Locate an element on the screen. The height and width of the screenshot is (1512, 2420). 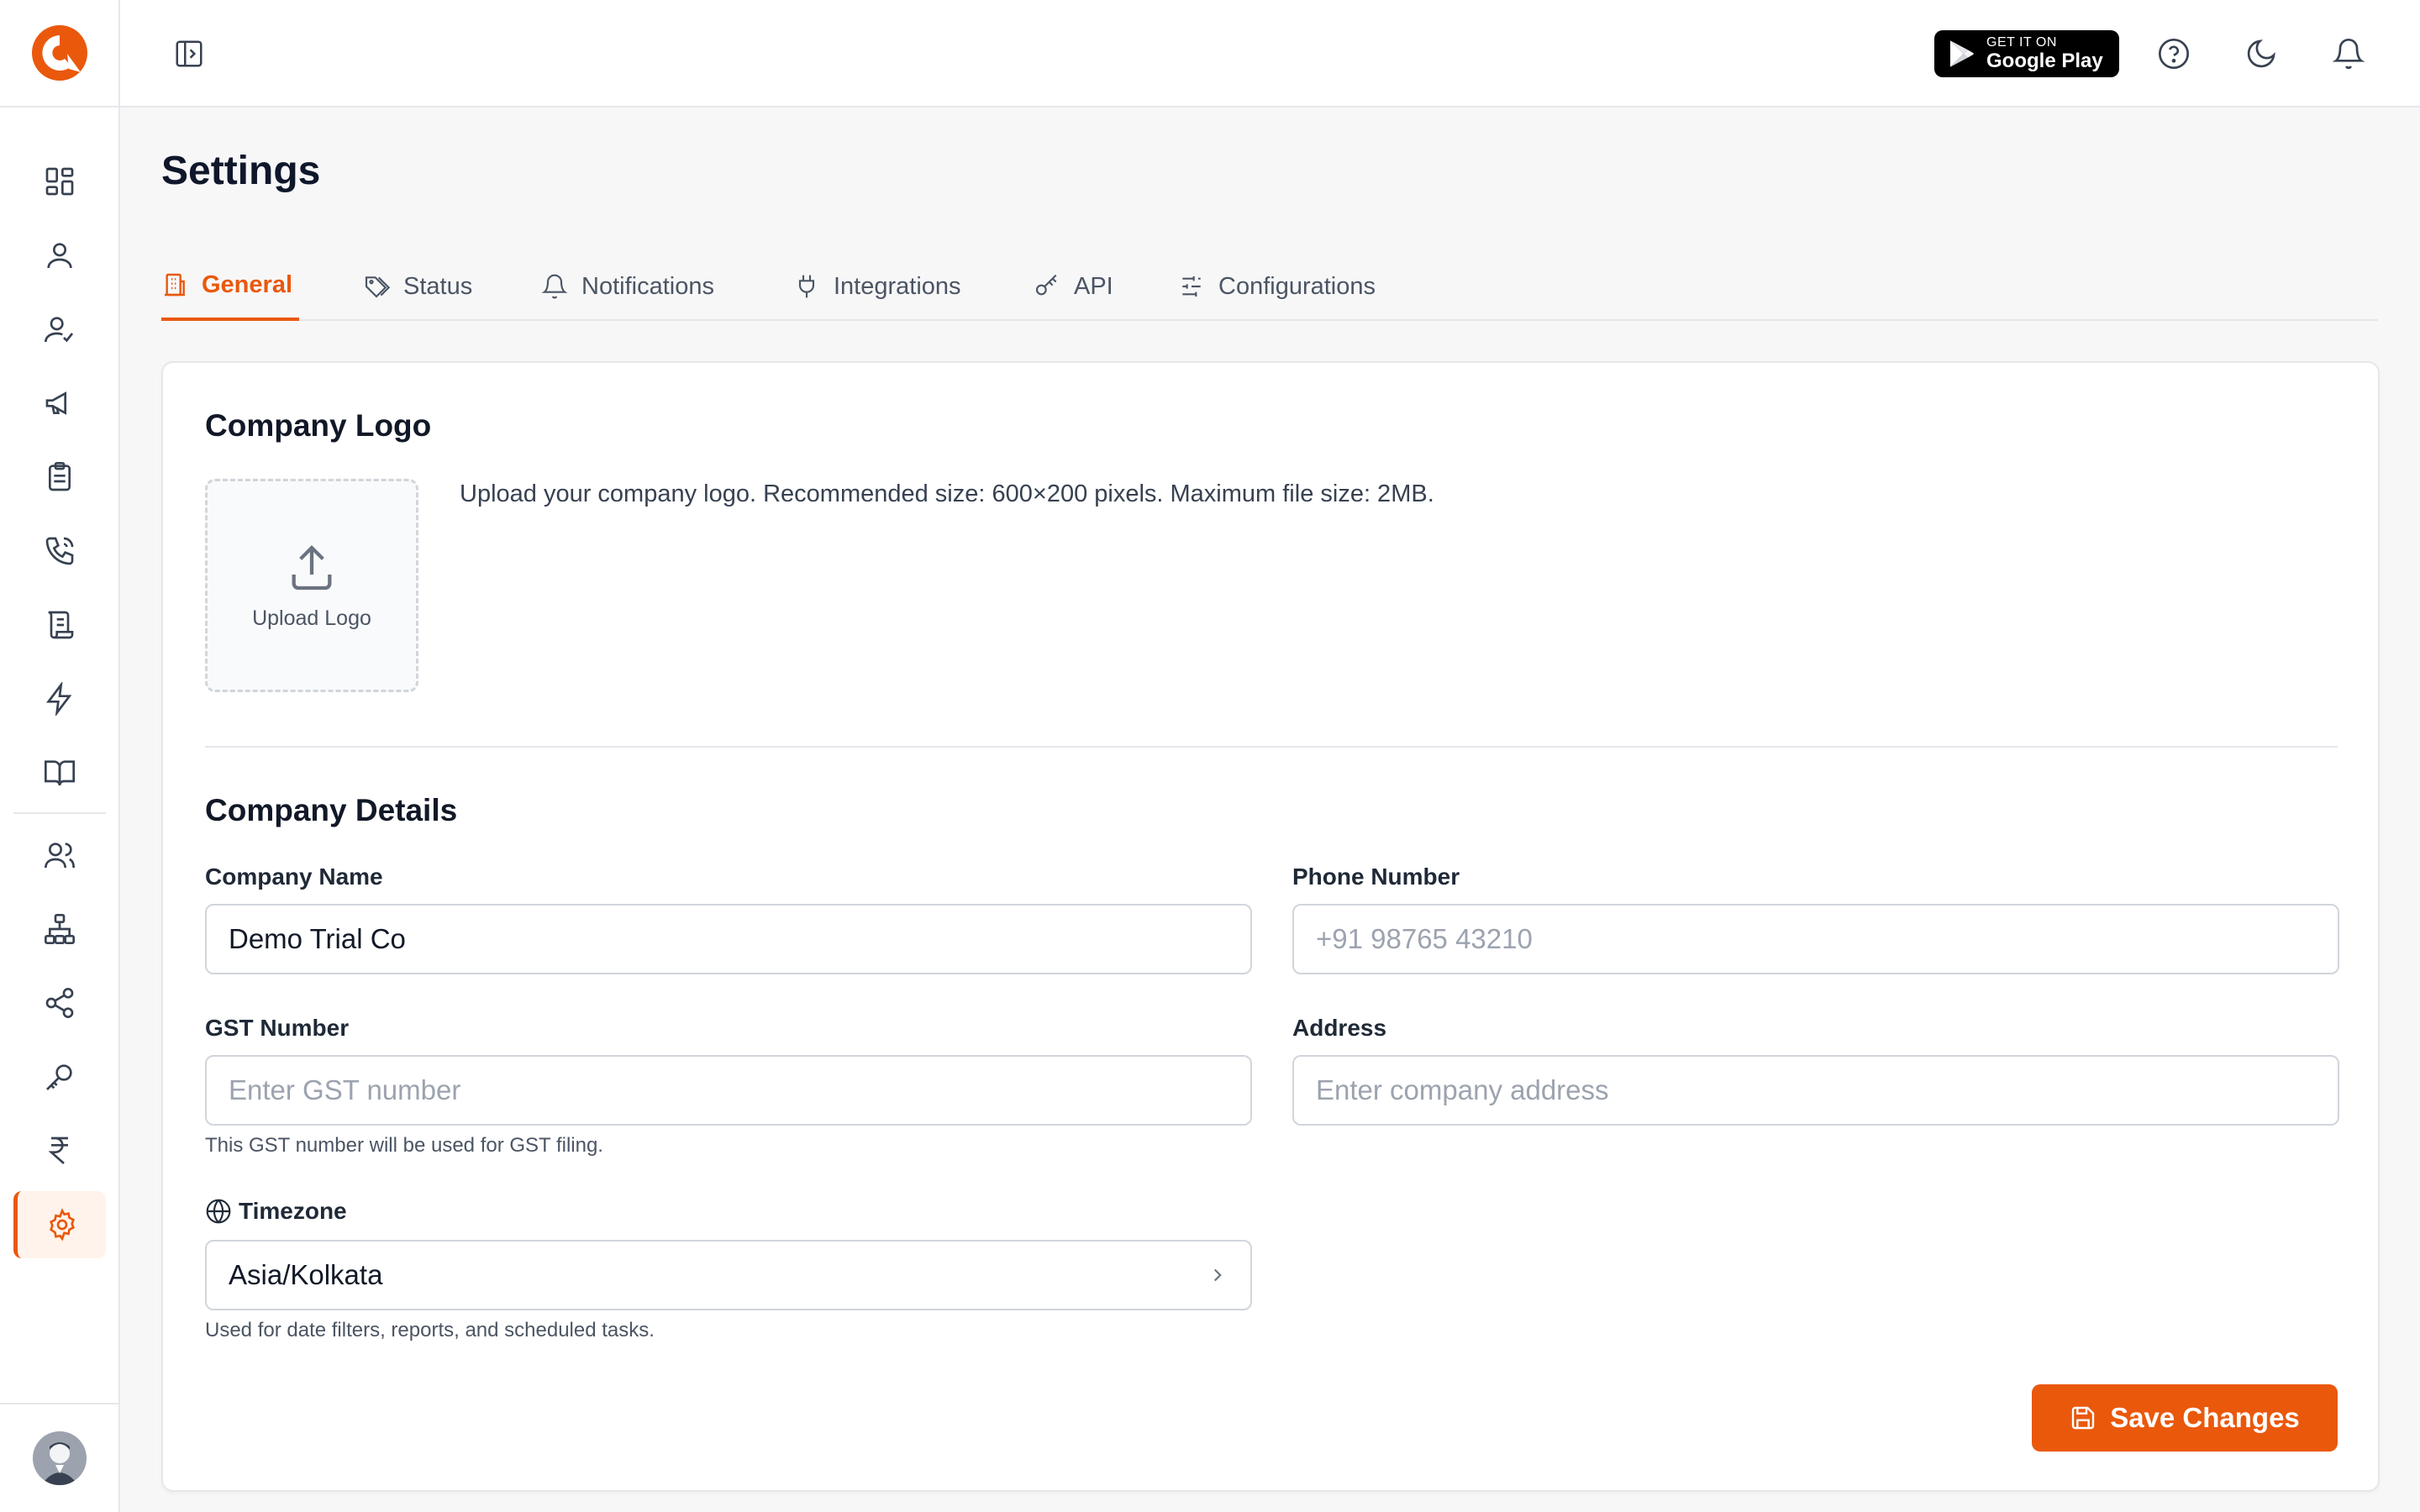
sidebar is located at coordinates (60, 756).